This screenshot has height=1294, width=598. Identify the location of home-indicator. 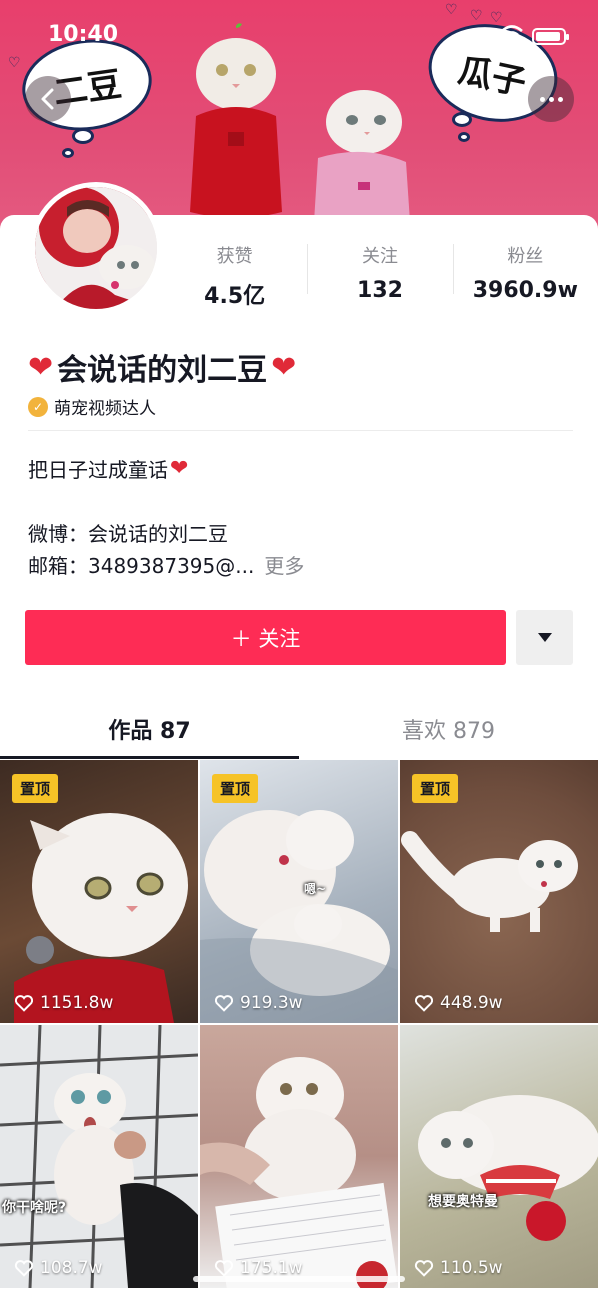
(299, 1279).